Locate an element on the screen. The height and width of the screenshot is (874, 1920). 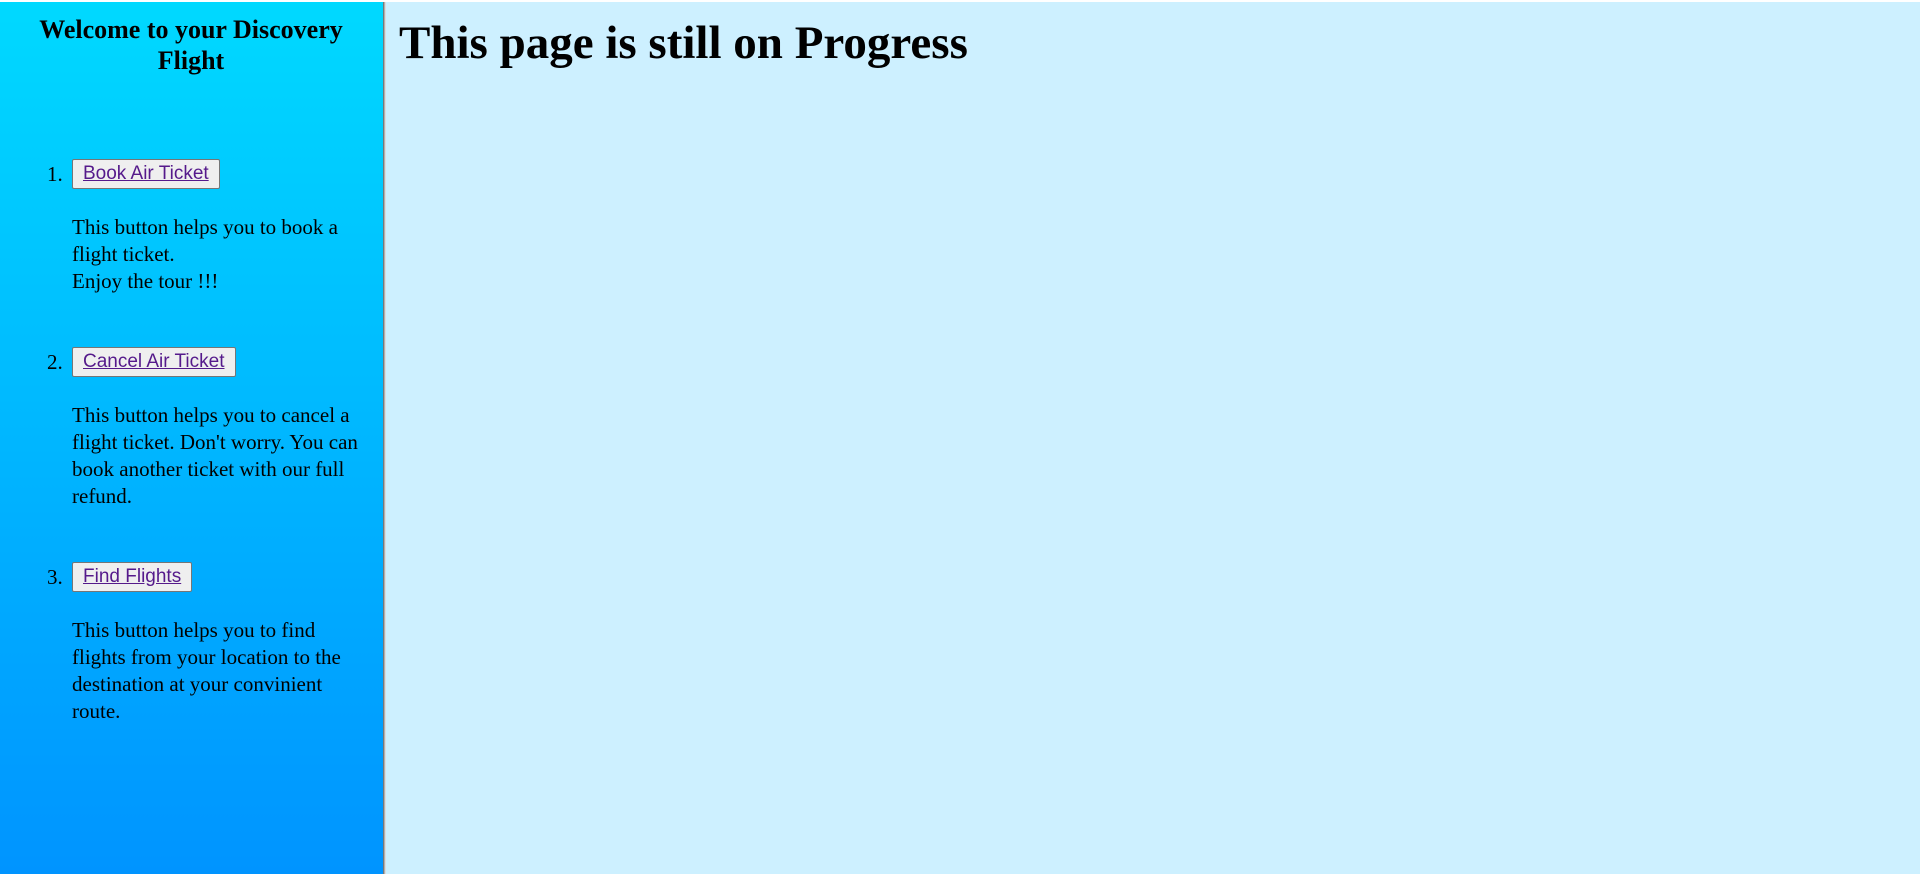
page-title: This page is still on Progress is located at coordinates (683, 43).